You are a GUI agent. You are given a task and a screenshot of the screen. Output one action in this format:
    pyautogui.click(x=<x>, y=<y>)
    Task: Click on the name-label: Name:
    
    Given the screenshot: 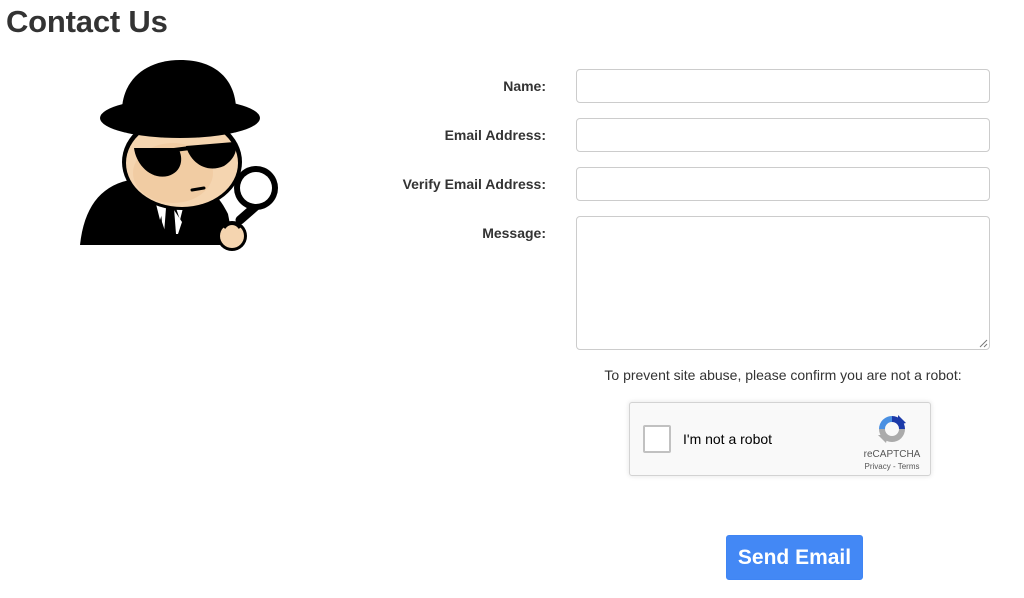 What is the action you would take?
    pyautogui.click(x=524, y=86)
    